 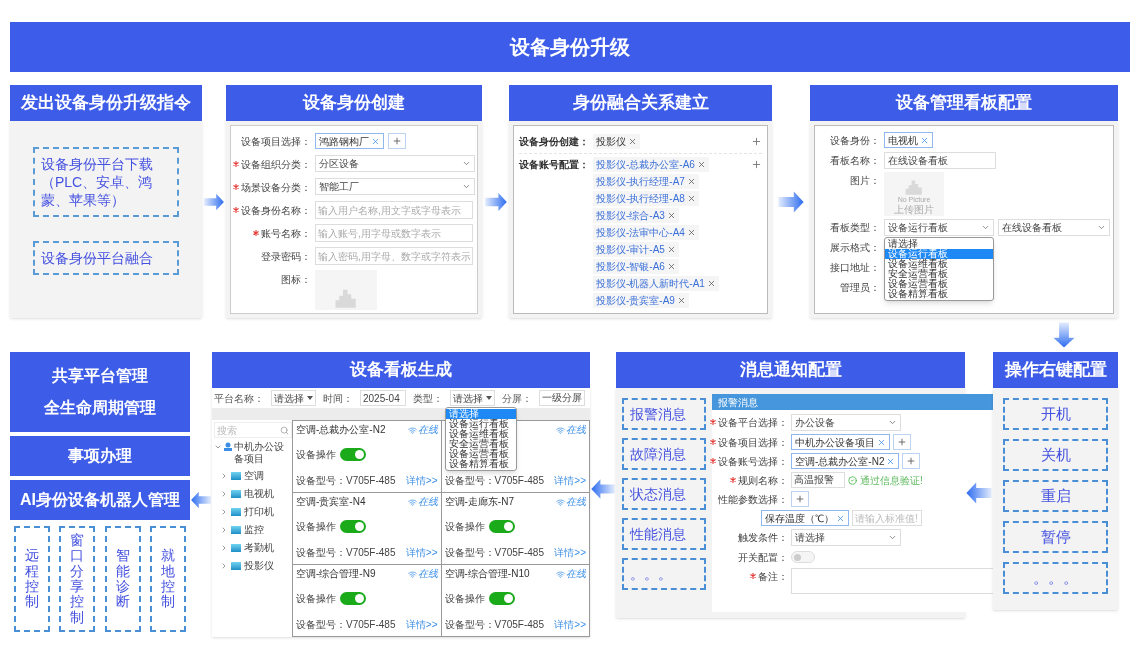 I want to click on selected-tag: 电视机, so click(x=908, y=140).